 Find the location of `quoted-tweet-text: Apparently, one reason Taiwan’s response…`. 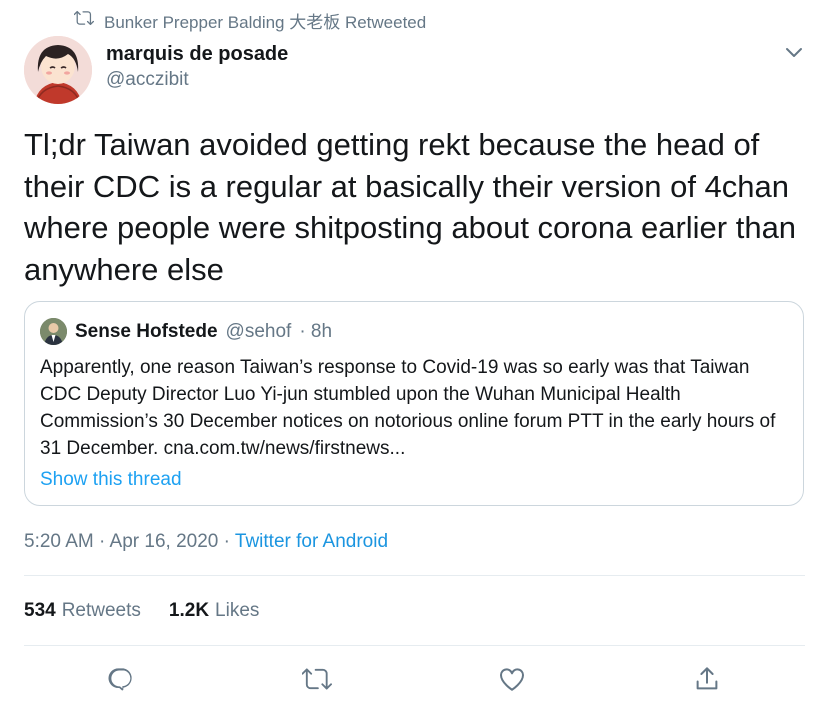

quoted-tweet-text: Apparently, one reason Taiwan’s response… is located at coordinates (408, 408).